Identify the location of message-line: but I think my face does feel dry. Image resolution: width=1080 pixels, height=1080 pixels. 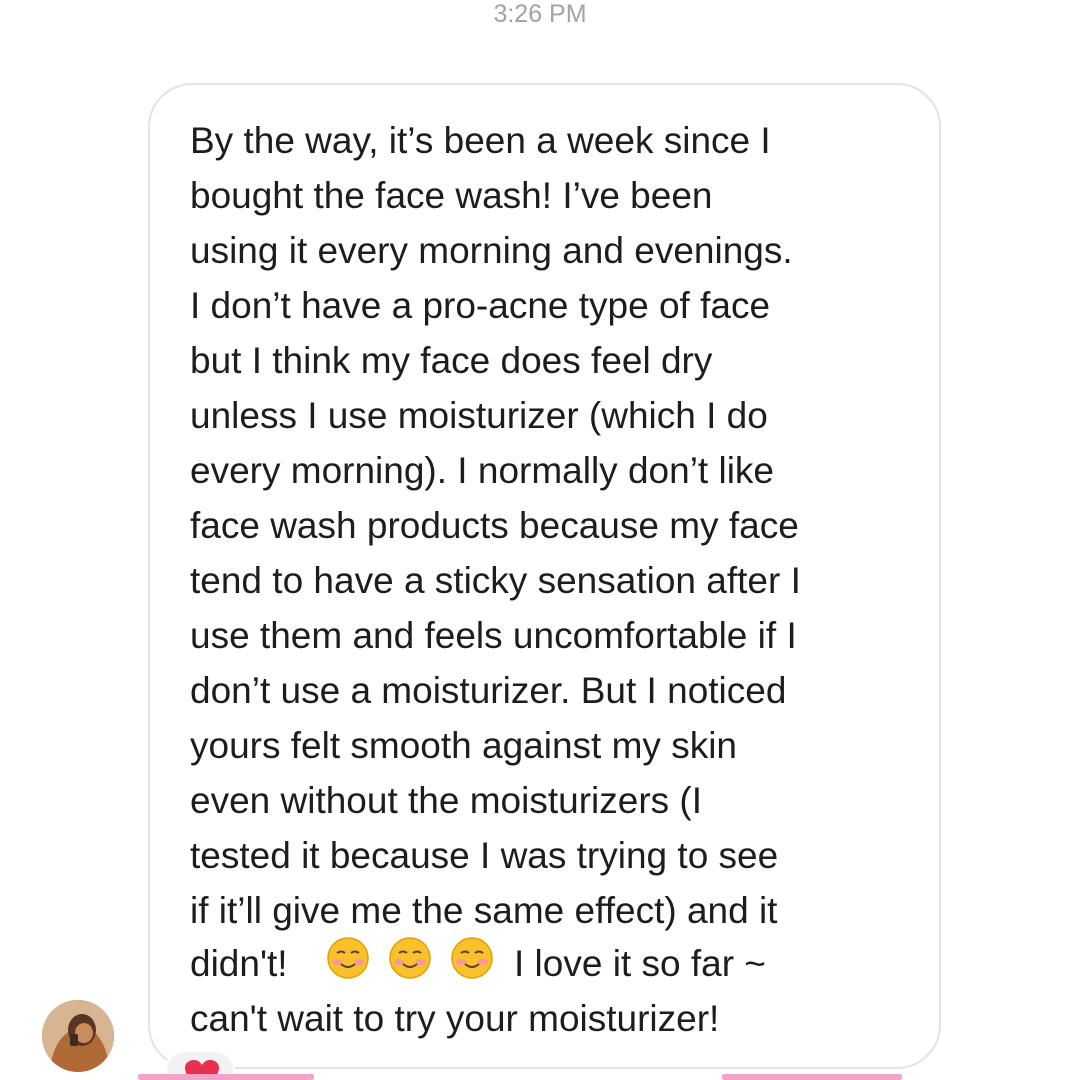
(451, 360).